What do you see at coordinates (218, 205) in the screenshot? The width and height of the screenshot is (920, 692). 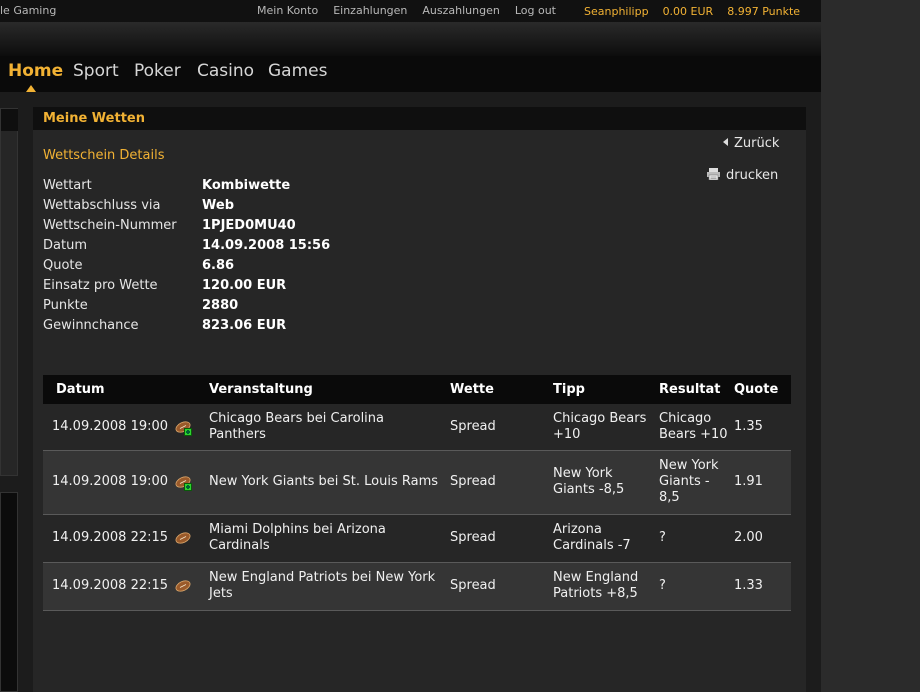 I see `detail-value: Web` at bounding box center [218, 205].